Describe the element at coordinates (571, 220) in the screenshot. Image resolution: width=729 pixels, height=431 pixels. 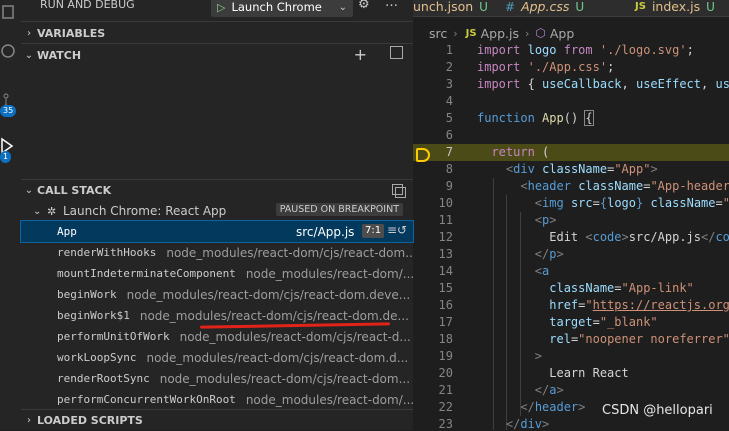
I see `code-line: 11 <p>` at that location.